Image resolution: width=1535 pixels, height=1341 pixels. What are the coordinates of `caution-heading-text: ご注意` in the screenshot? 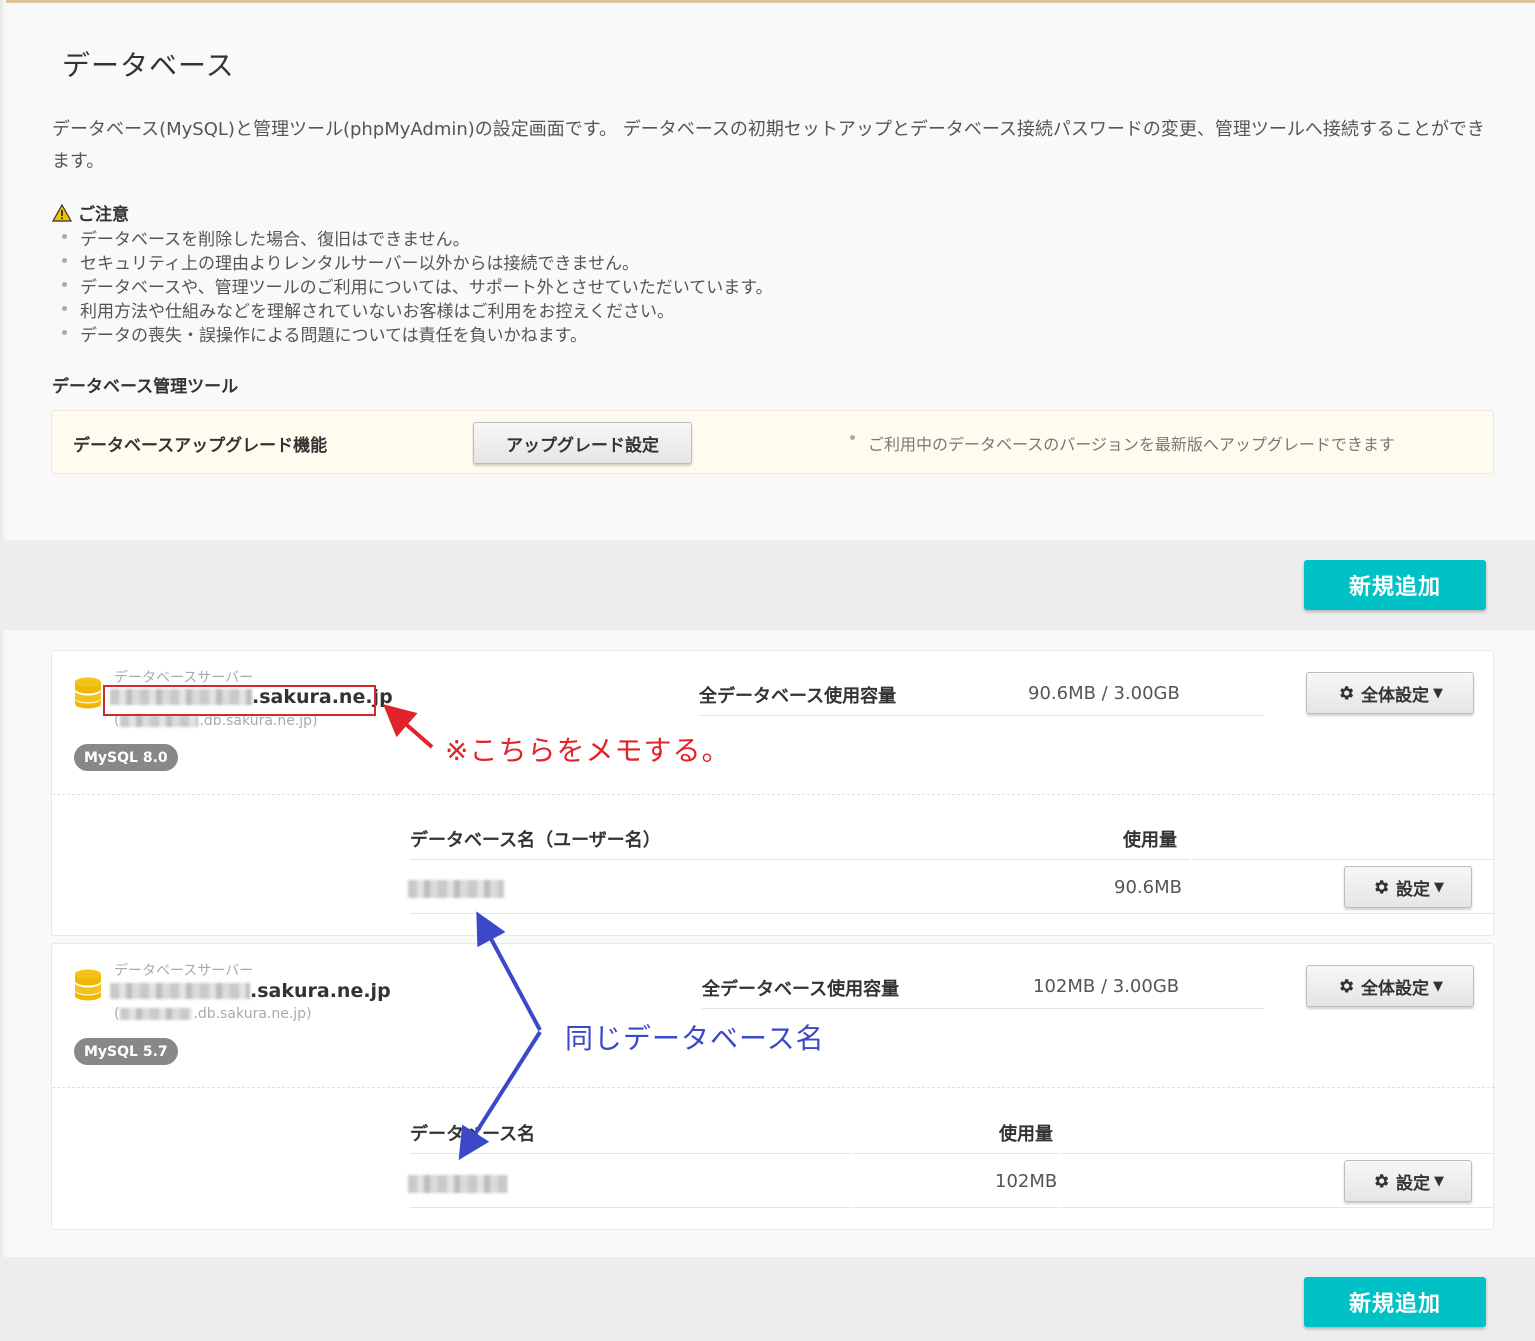 It's located at (103, 215).